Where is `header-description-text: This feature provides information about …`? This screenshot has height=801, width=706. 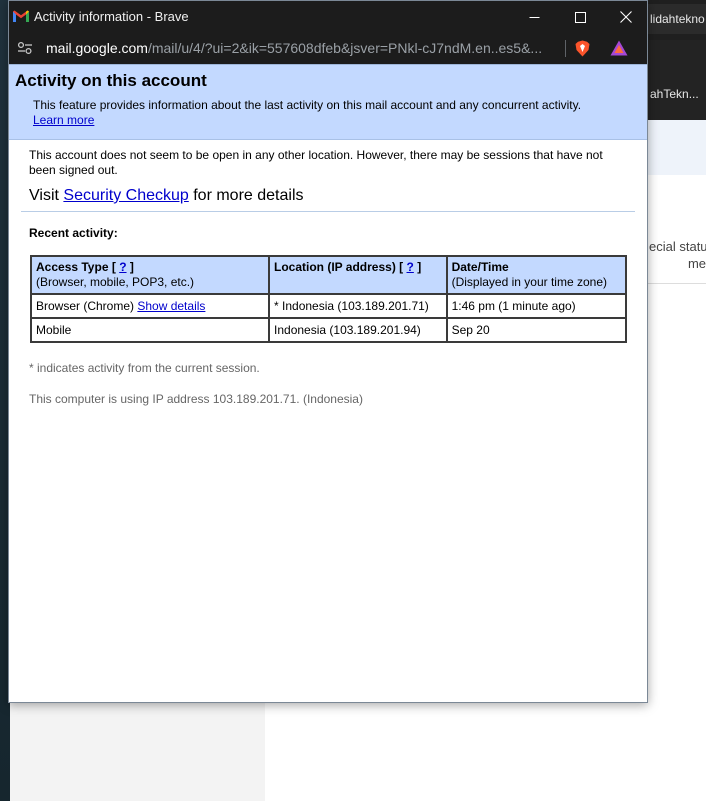 header-description-text: This feature provides information about … is located at coordinates (307, 105).